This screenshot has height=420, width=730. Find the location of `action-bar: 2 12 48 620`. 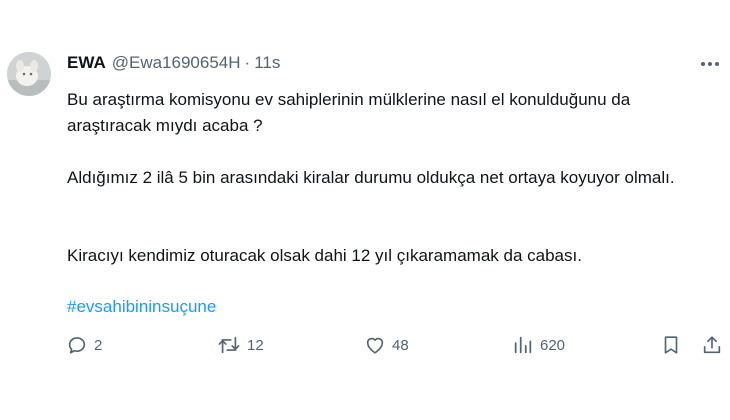

action-bar: 2 12 48 620 is located at coordinates (365, 345).